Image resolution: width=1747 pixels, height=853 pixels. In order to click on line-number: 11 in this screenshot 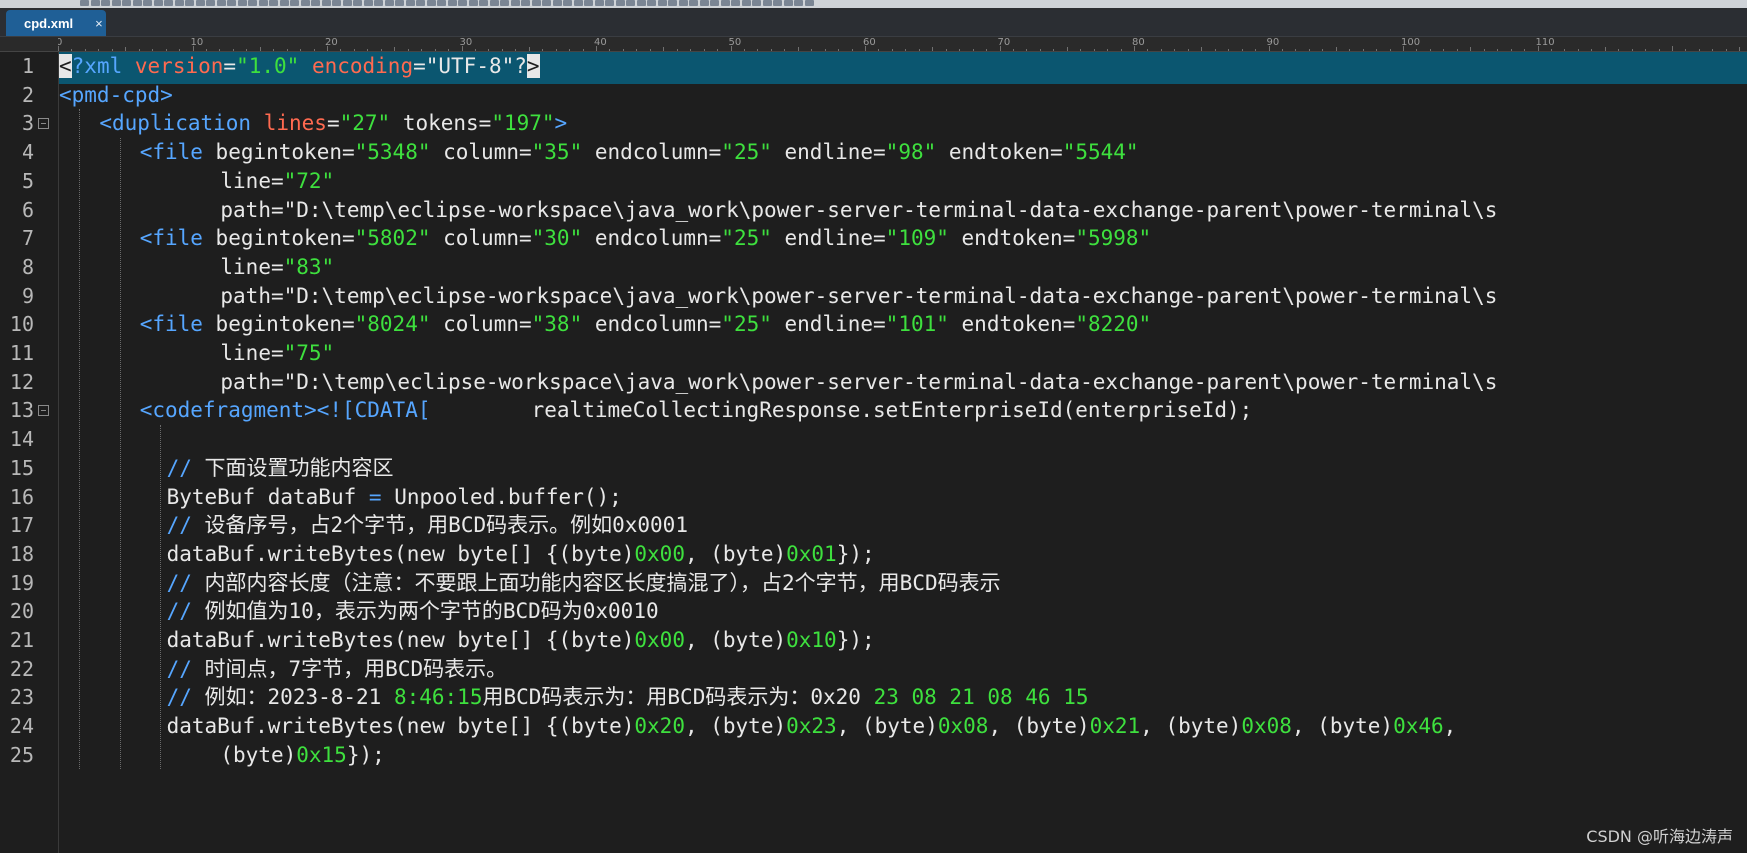, I will do `click(21, 353)`.